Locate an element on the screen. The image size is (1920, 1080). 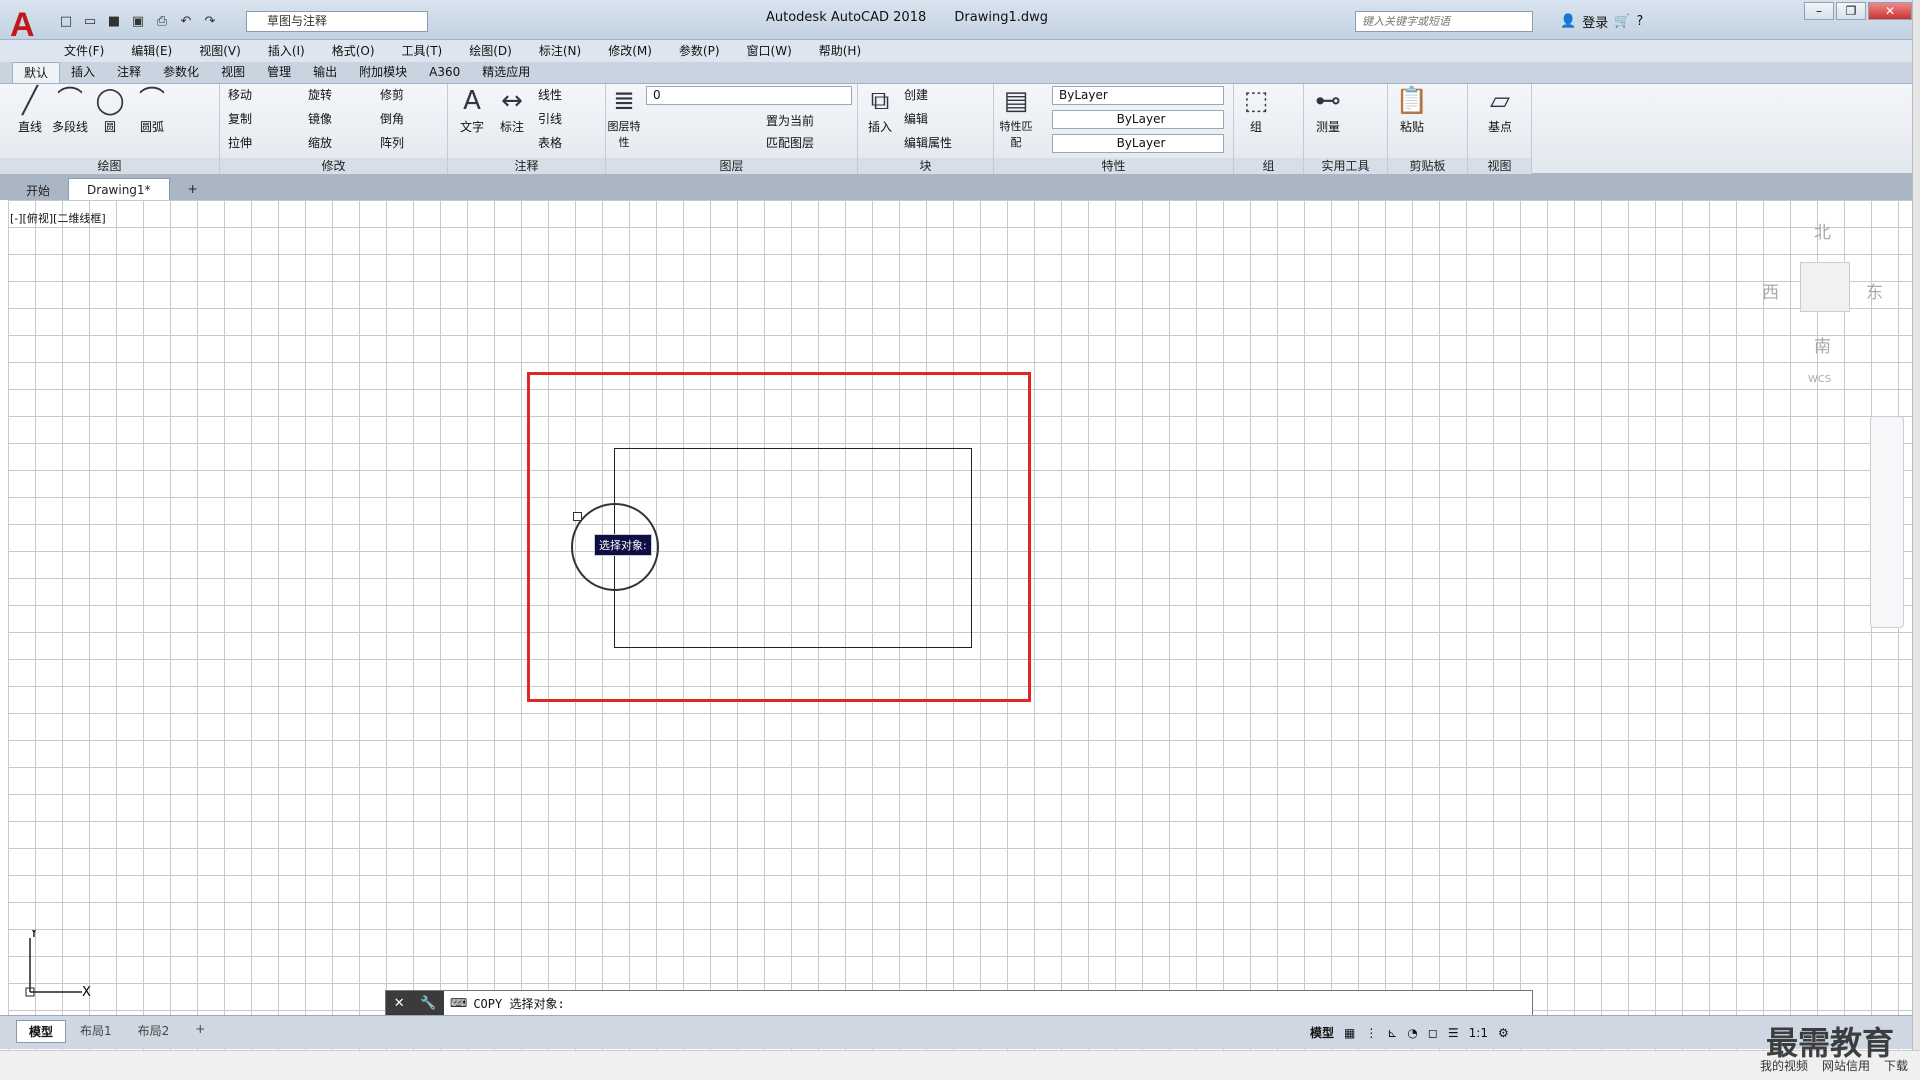
arc-button: ⌒ 圆弧 is located at coordinates (152, 109).